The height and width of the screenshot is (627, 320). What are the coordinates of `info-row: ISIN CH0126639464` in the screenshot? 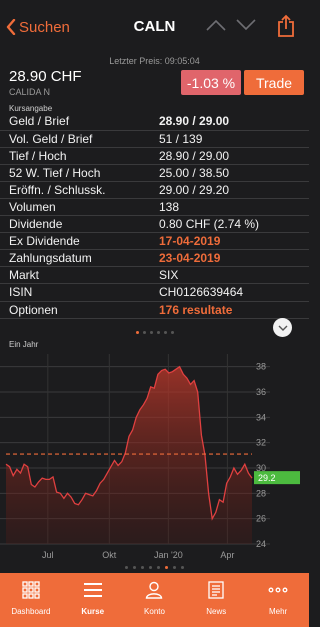 It's located at (154, 292).